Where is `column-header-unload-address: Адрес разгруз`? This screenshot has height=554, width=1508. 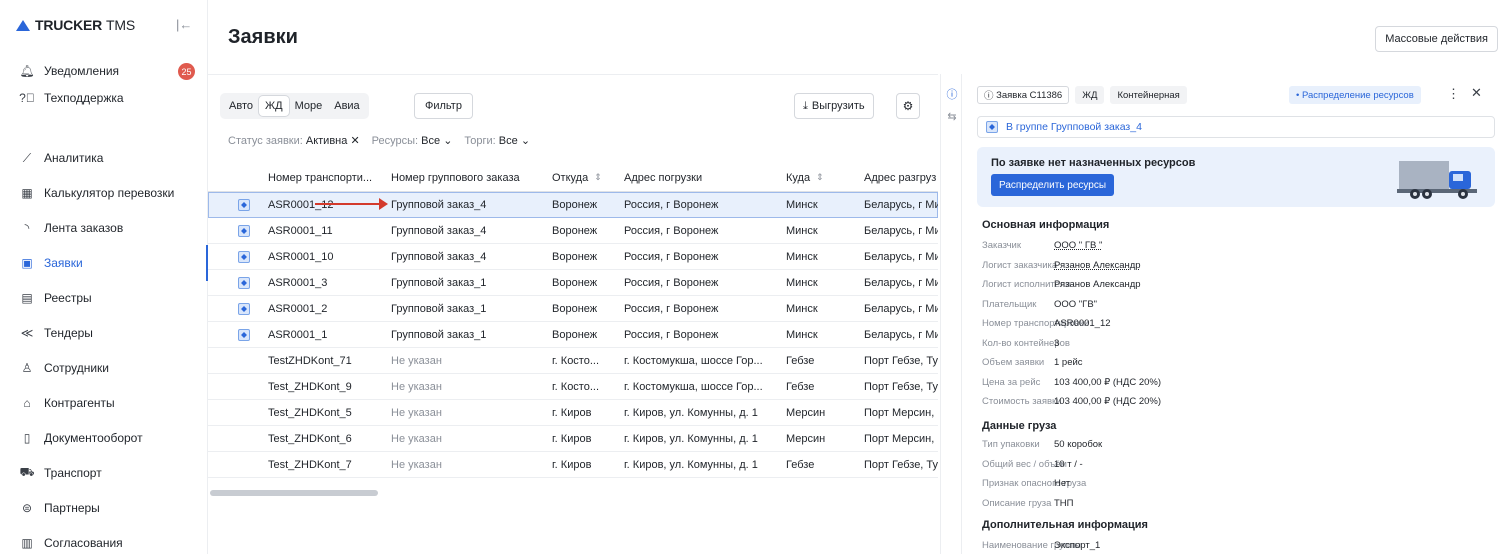
column-header-unload-address: Адрес разгруз is located at coordinates (901, 177).